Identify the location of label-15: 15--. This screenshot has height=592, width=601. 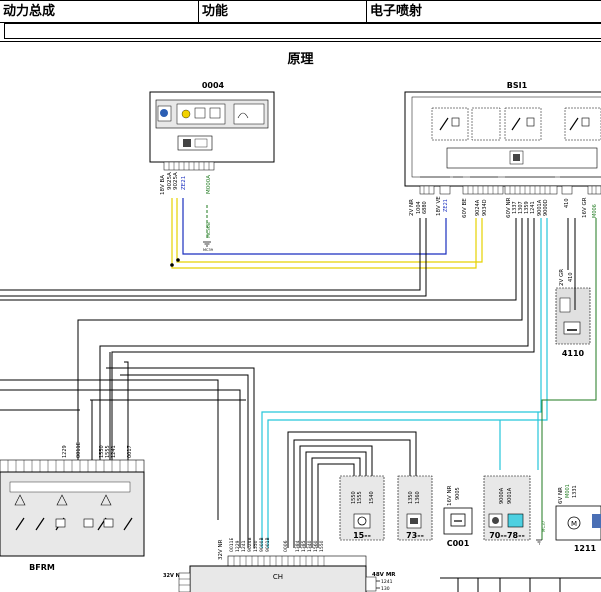
(362, 535).